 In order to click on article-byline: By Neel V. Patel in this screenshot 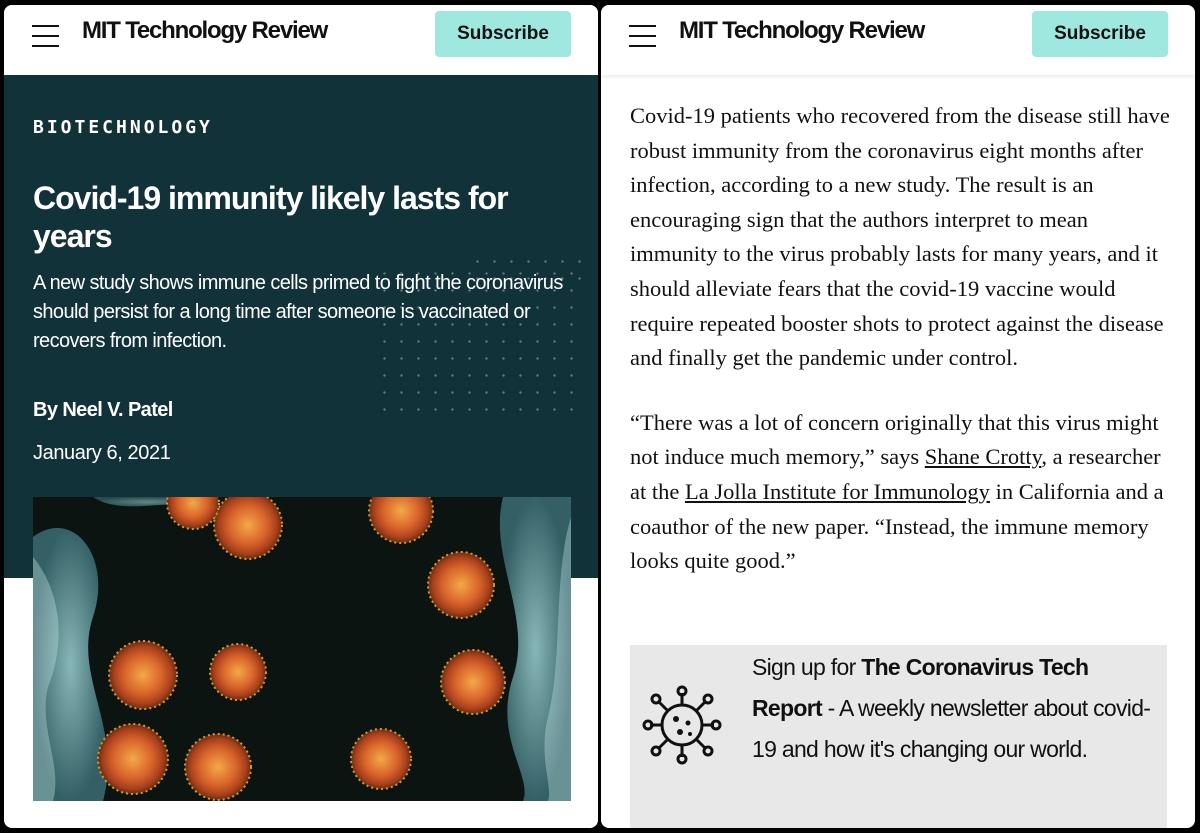, I will do `click(103, 410)`.